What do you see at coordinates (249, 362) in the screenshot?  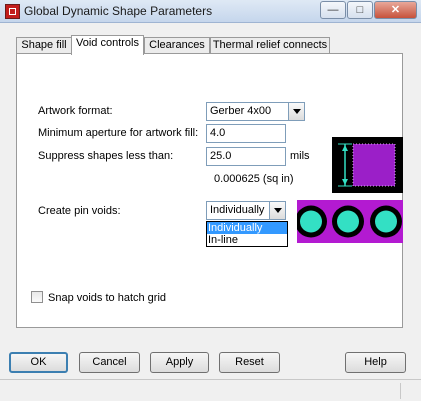 I see `reset-button: Reset` at bounding box center [249, 362].